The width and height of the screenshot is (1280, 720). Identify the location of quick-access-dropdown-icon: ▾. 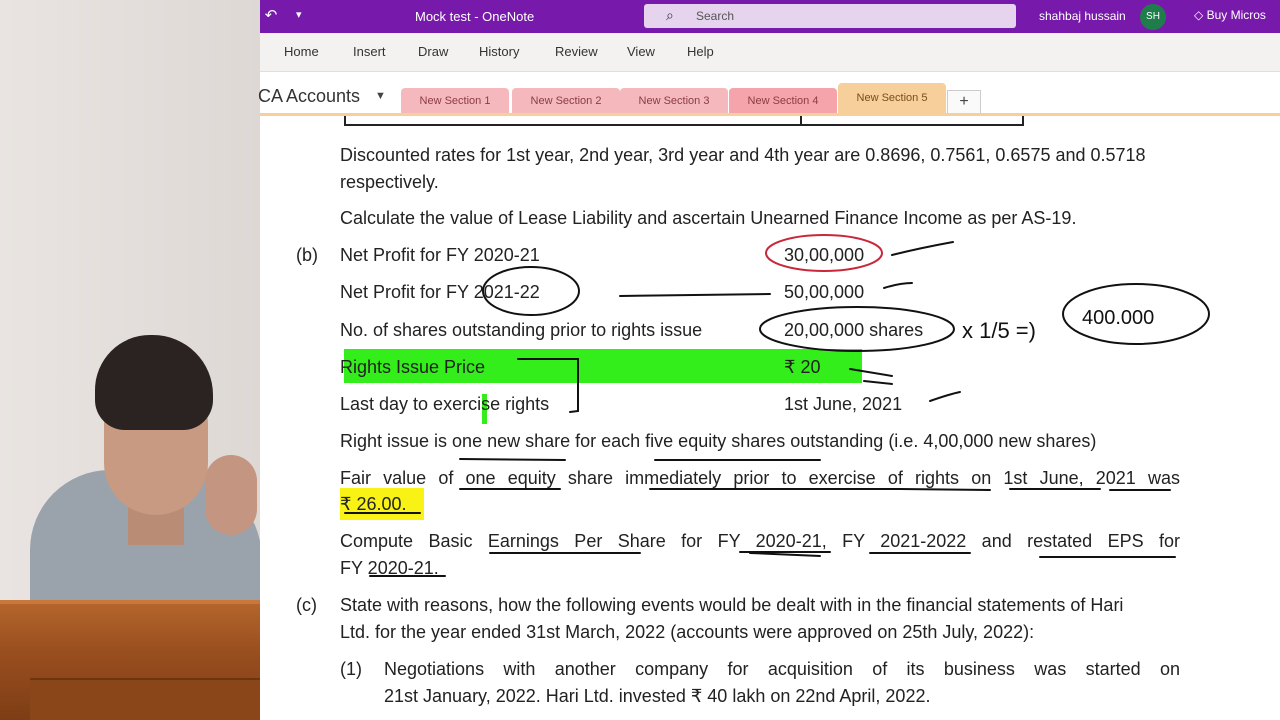
(299, 14).